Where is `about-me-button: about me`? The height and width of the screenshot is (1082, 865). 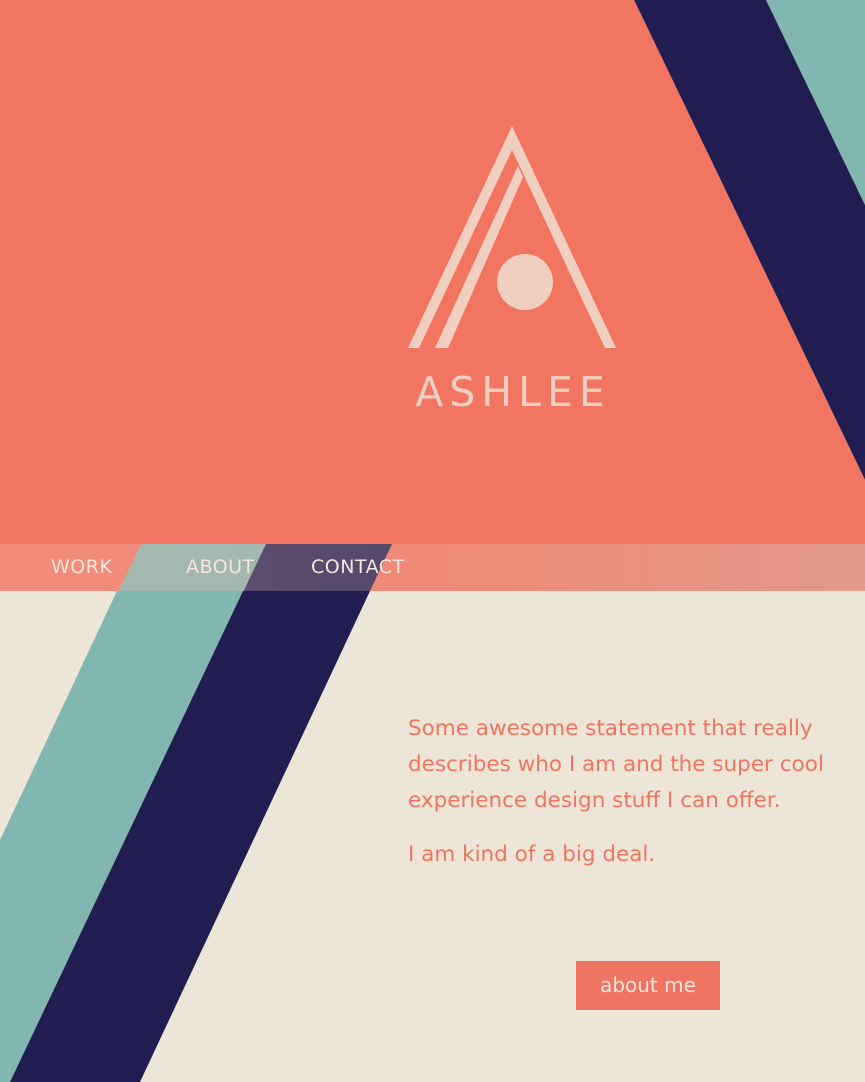 about-me-button: about me is located at coordinates (648, 985).